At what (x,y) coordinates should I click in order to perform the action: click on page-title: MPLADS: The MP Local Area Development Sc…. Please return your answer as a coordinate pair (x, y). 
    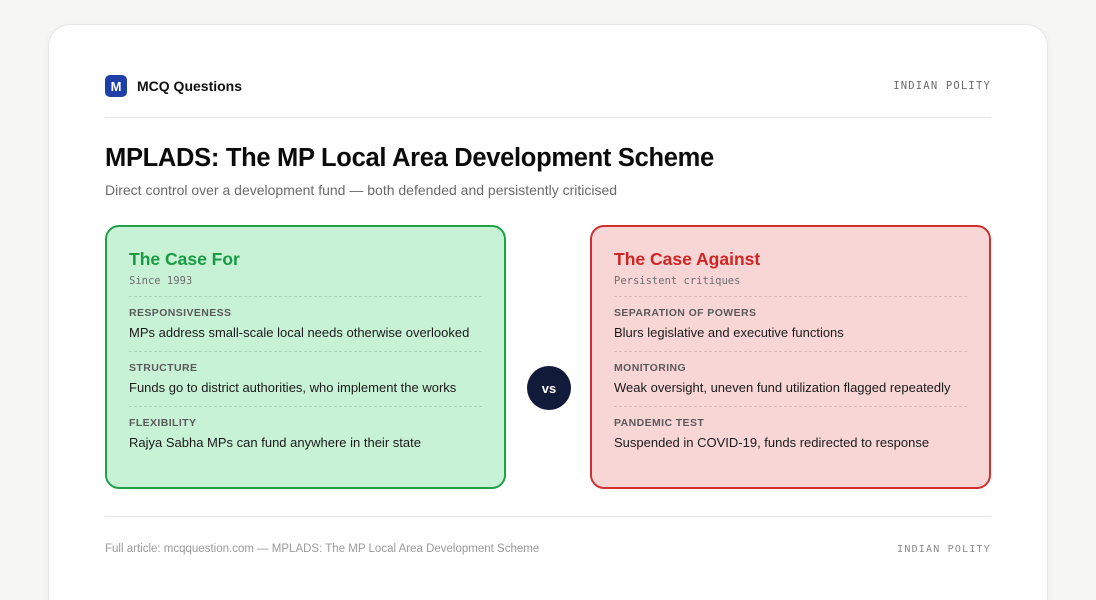
    Looking at the image, I should click on (409, 158).